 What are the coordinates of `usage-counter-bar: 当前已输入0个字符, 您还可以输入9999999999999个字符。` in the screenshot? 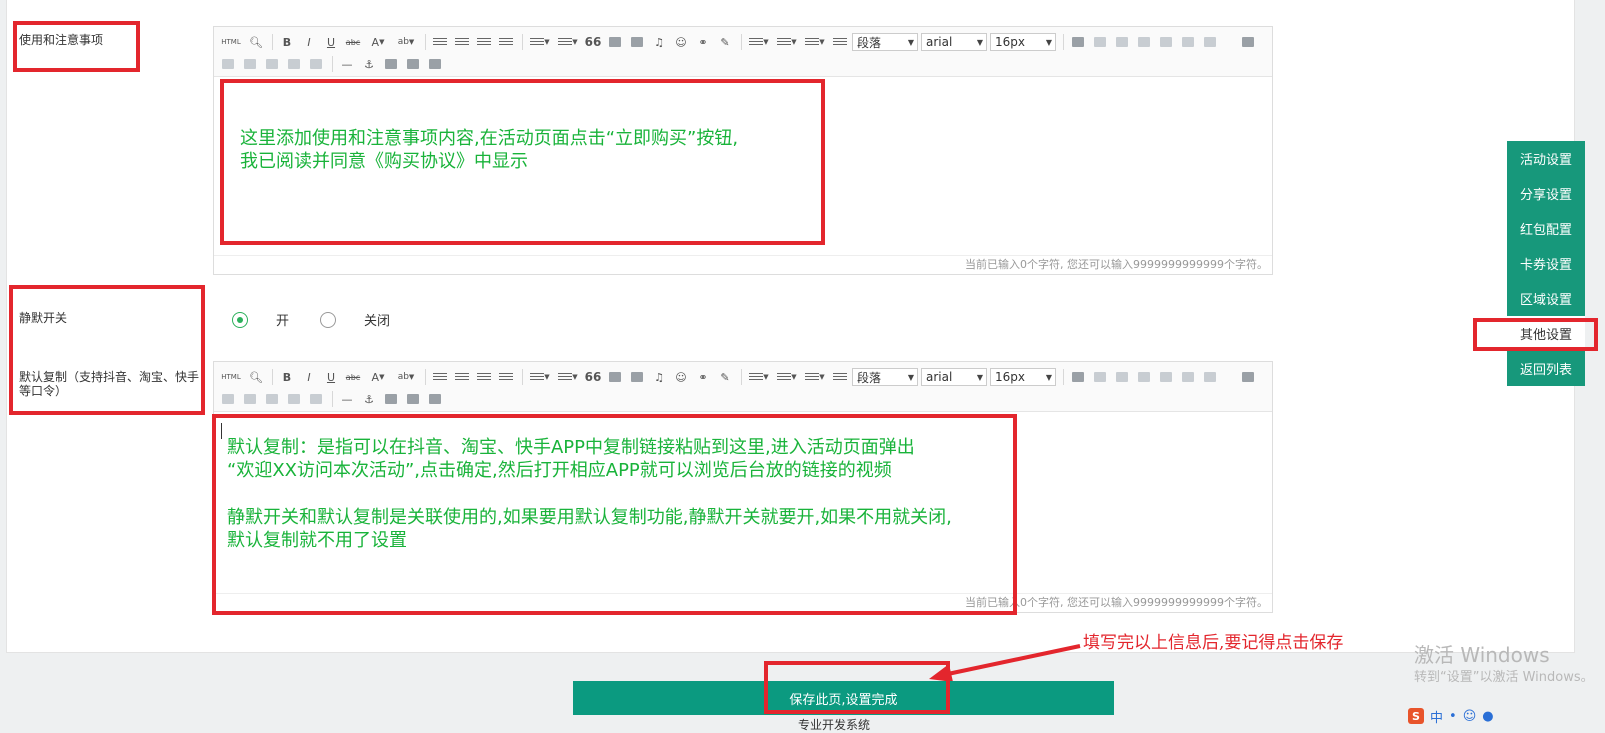 It's located at (743, 264).